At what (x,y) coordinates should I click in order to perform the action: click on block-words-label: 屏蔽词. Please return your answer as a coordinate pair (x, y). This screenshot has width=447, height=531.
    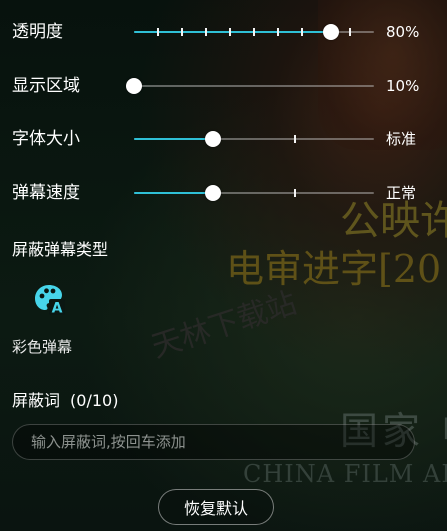
    Looking at the image, I should click on (36, 400).